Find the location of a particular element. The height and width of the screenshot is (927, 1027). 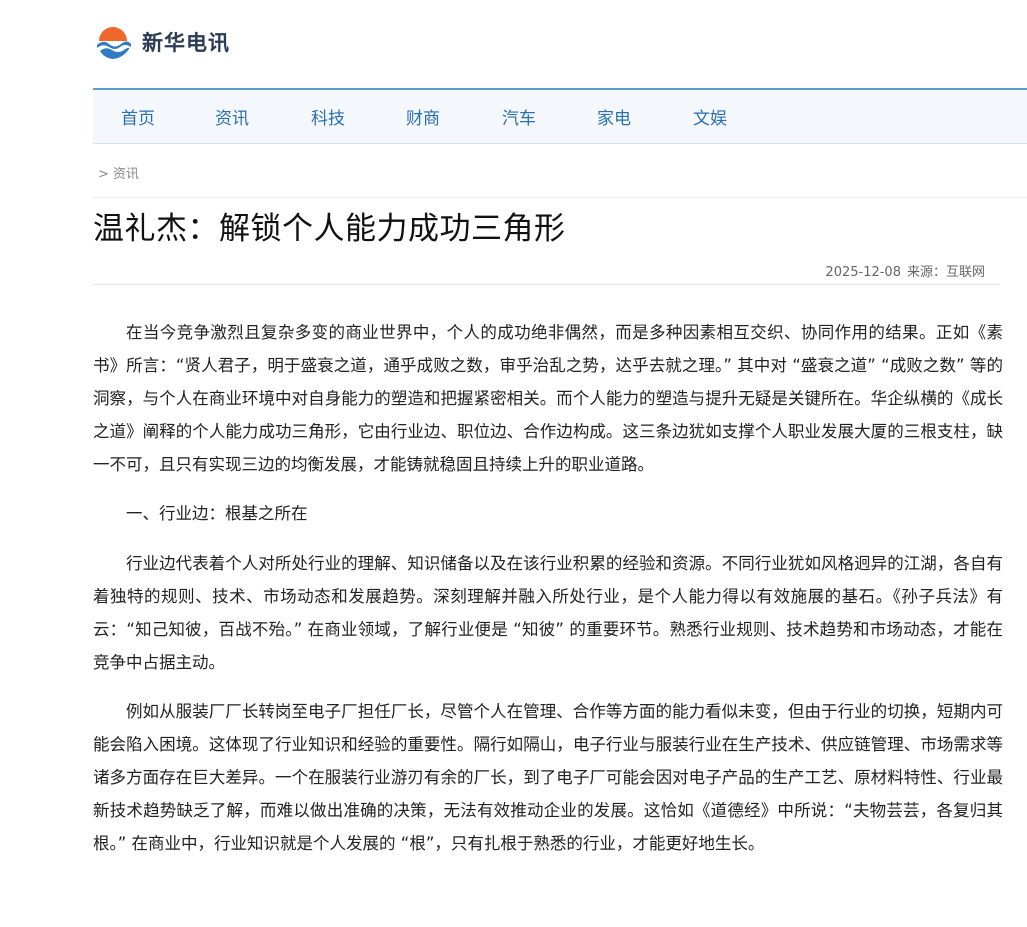

article-date: 2025-12-08 is located at coordinates (863, 272).